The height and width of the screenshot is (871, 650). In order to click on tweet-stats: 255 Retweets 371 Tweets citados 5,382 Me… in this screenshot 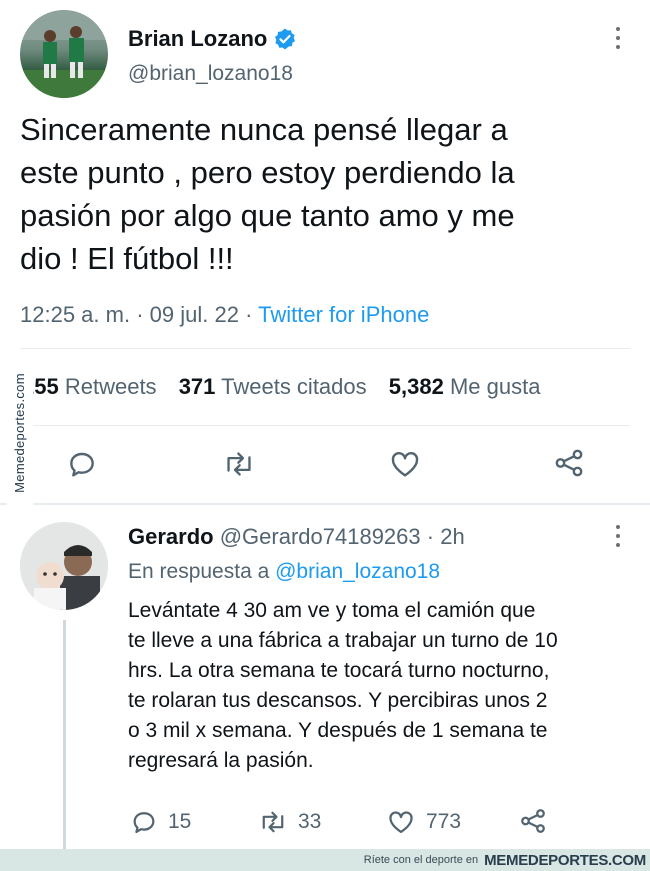, I will do `click(281, 387)`.